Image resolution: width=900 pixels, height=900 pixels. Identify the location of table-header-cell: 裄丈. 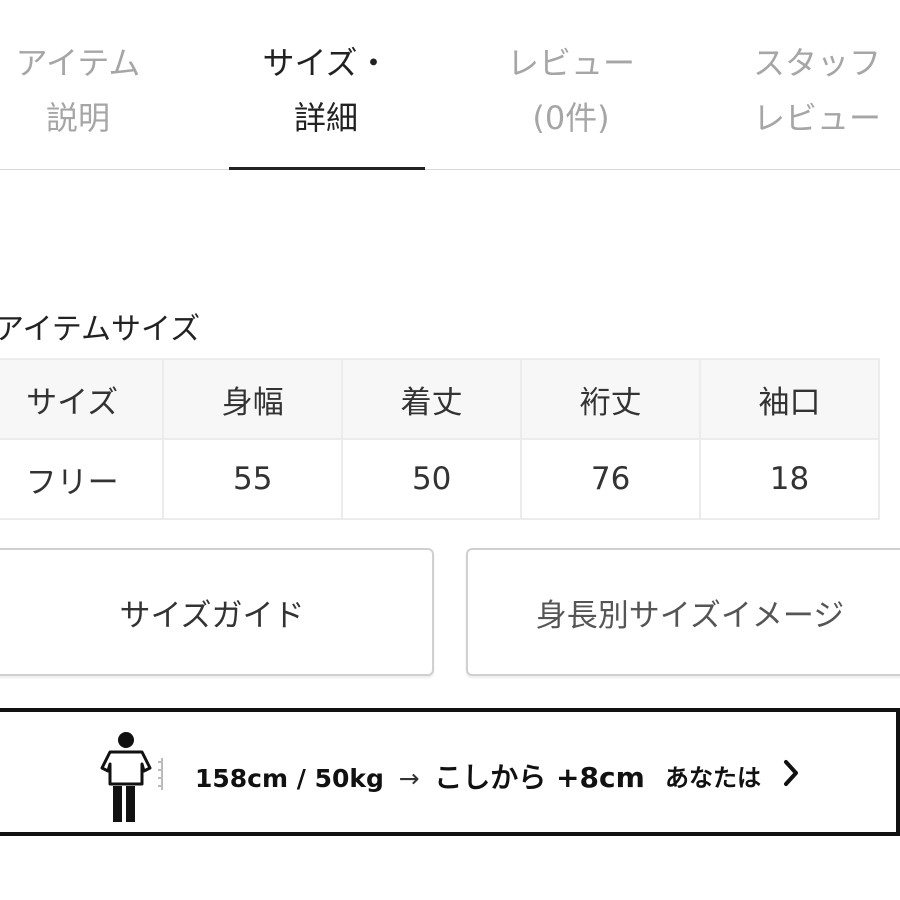
(611, 399).